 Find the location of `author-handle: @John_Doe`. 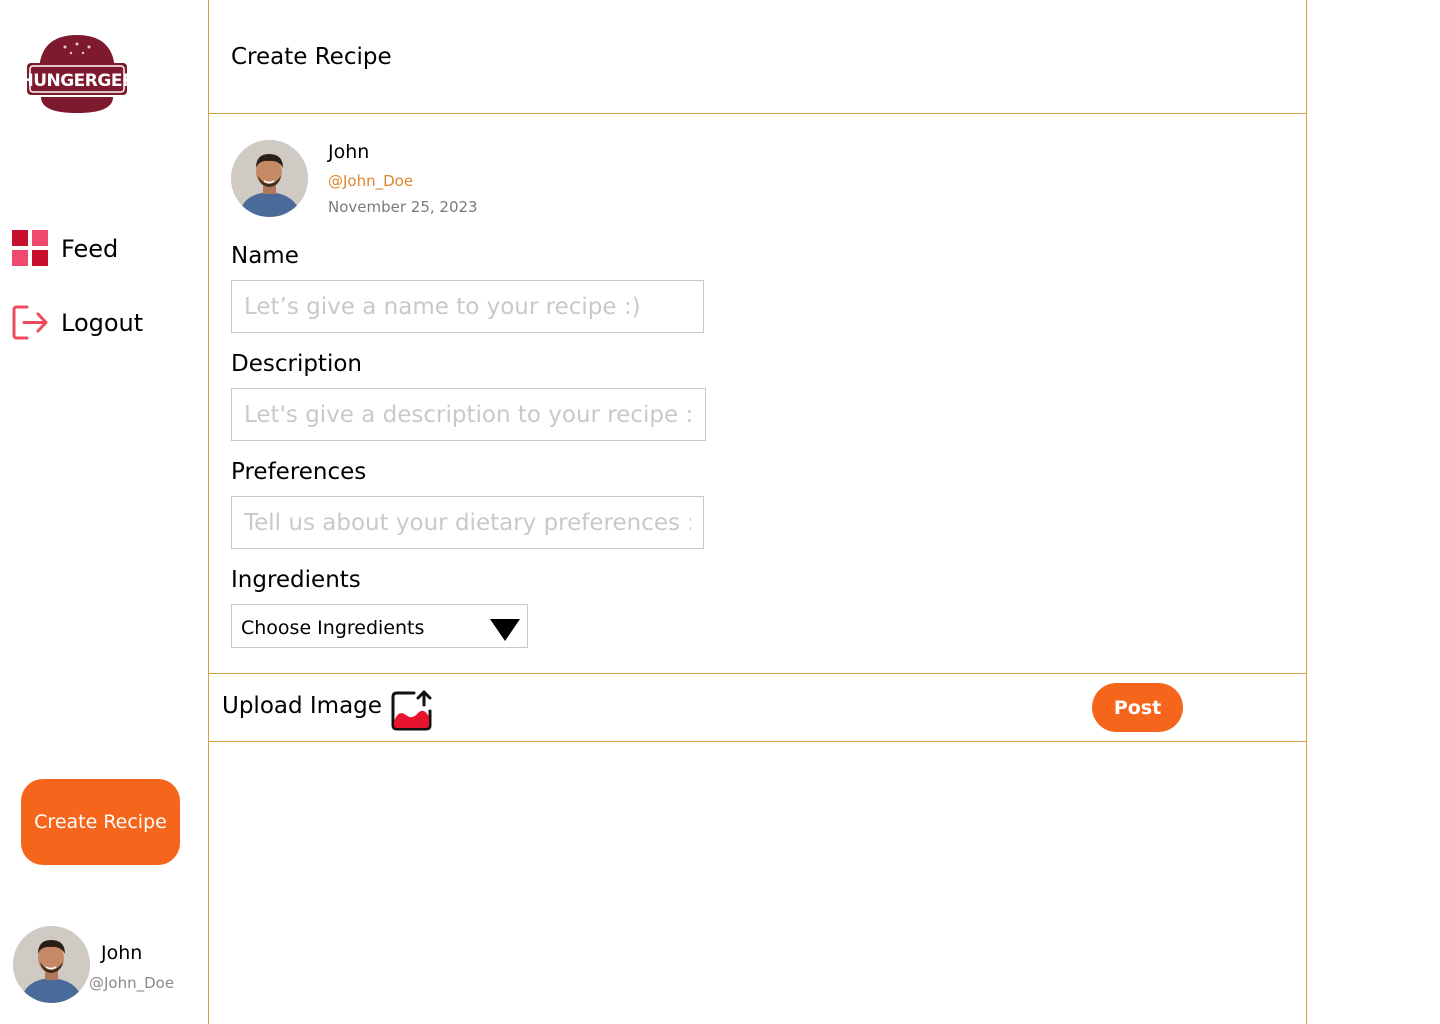

author-handle: @John_Doe is located at coordinates (371, 181).